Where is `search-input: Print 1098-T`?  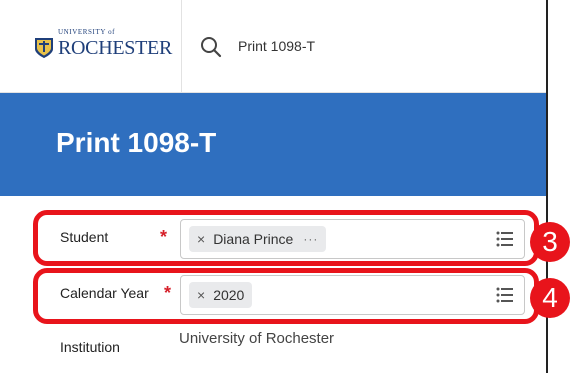
search-input: Print 1098-T is located at coordinates (276, 46).